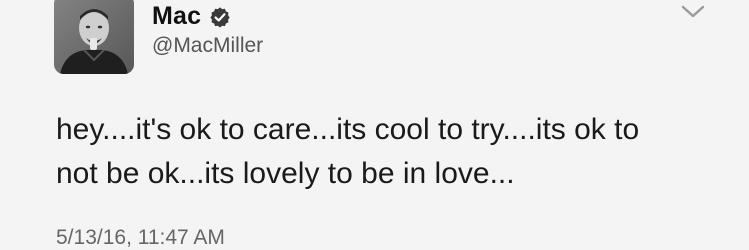 The image size is (749, 250). What do you see at coordinates (693, 12) in the screenshot?
I see `chevron-down-icon` at bounding box center [693, 12].